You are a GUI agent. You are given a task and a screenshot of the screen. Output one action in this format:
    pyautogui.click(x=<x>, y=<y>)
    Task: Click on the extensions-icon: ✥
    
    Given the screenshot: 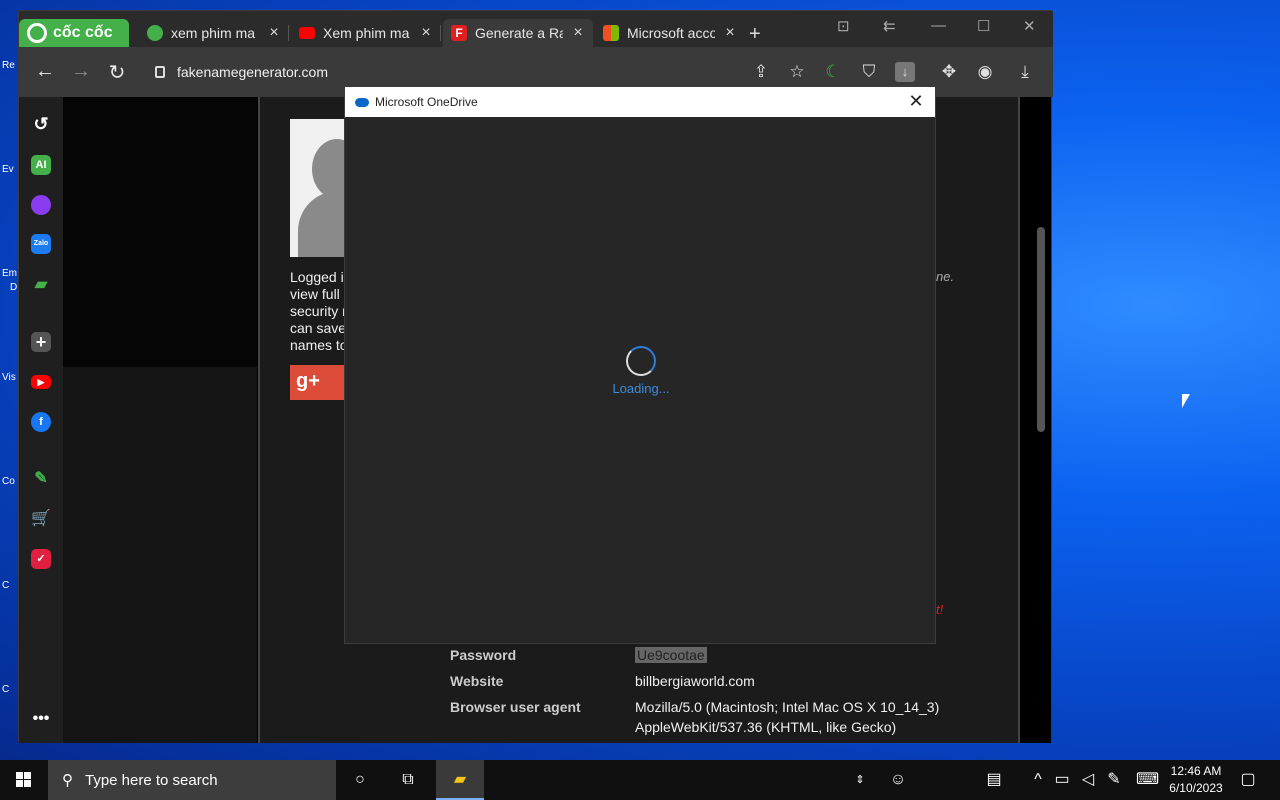 What is the action you would take?
    pyautogui.click(x=949, y=72)
    